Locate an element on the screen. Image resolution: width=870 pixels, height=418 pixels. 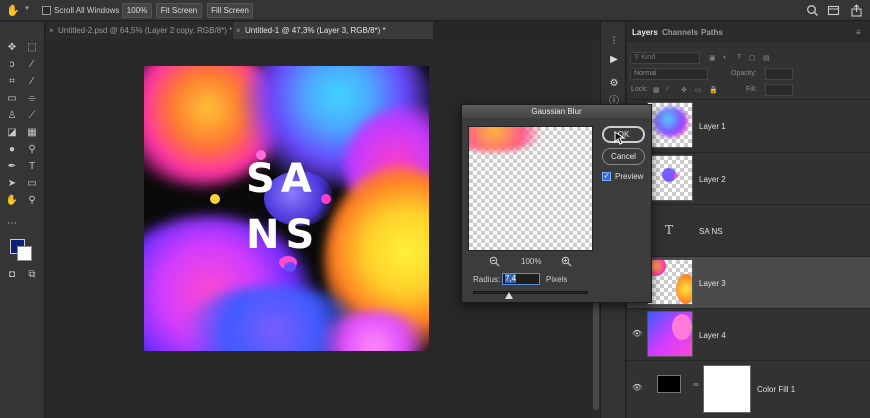
background-color-swatch is located at coordinates (24, 253).